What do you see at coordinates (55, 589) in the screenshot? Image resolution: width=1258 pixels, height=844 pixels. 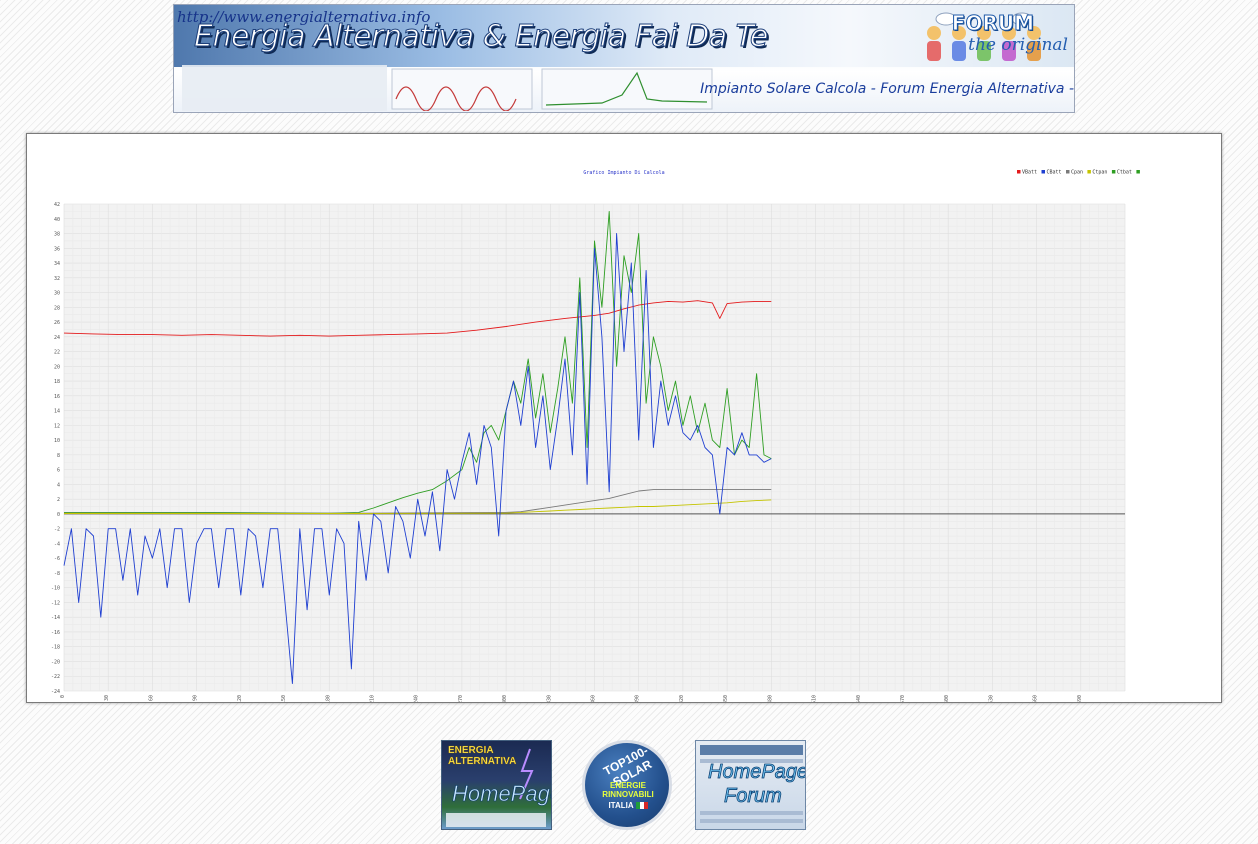 I see `y-tick-label: -10` at bounding box center [55, 589].